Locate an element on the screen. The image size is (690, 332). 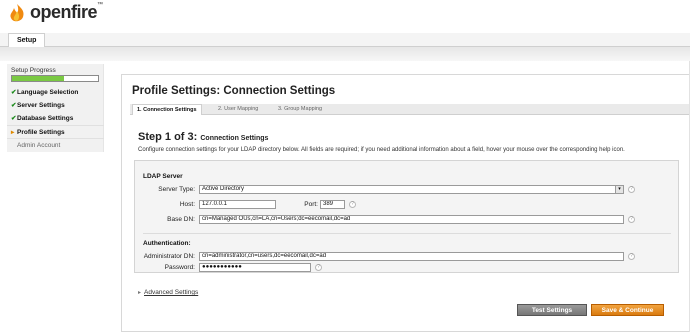
setup-progress-bar is located at coordinates (55, 78).